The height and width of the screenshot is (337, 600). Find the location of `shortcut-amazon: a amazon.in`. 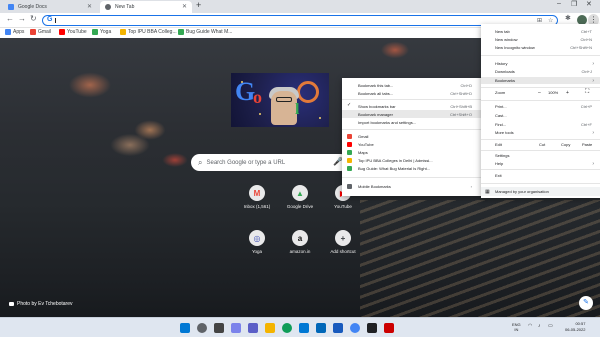

shortcut-amazon: a amazon.in is located at coordinates (300, 242).